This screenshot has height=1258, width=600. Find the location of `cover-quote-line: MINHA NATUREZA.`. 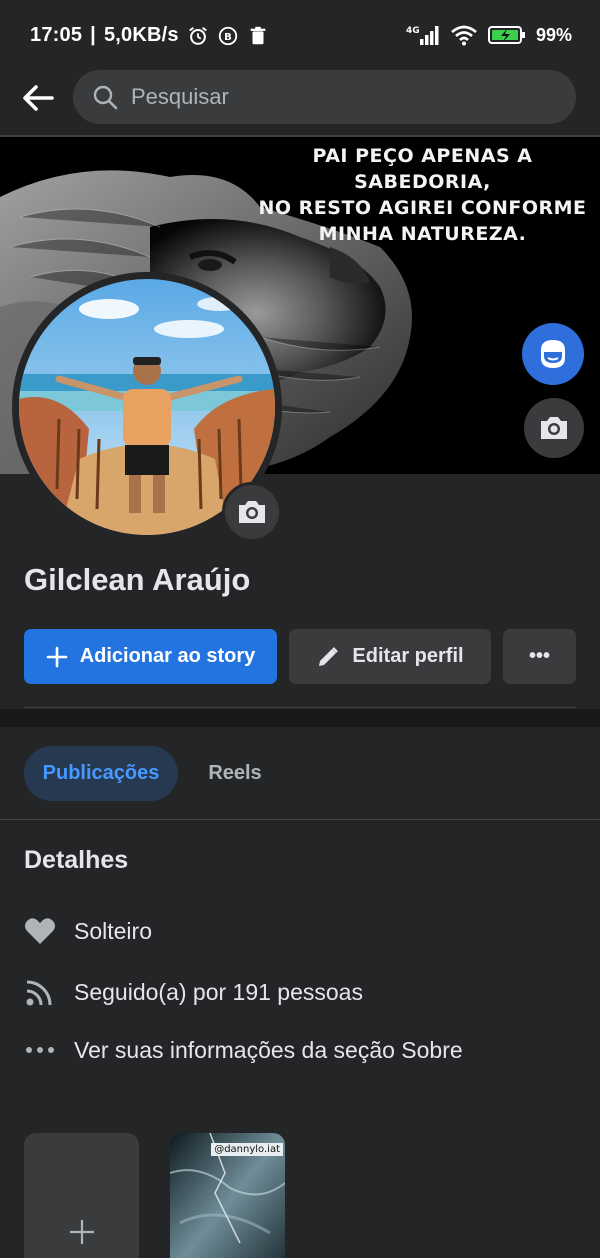

cover-quote-line: MINHA NATUREZA. is located at coordinates (422, 234).